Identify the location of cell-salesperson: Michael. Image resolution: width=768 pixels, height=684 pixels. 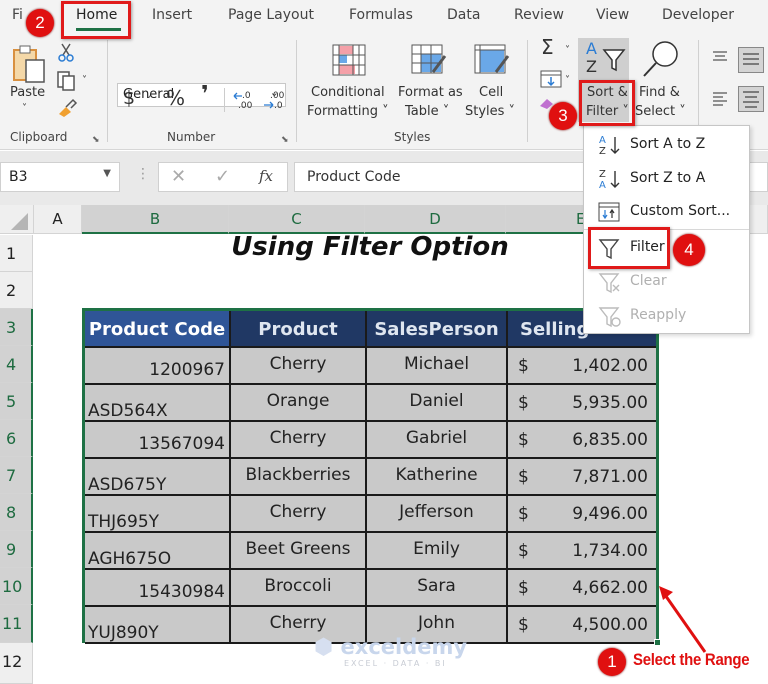
(437, 366).